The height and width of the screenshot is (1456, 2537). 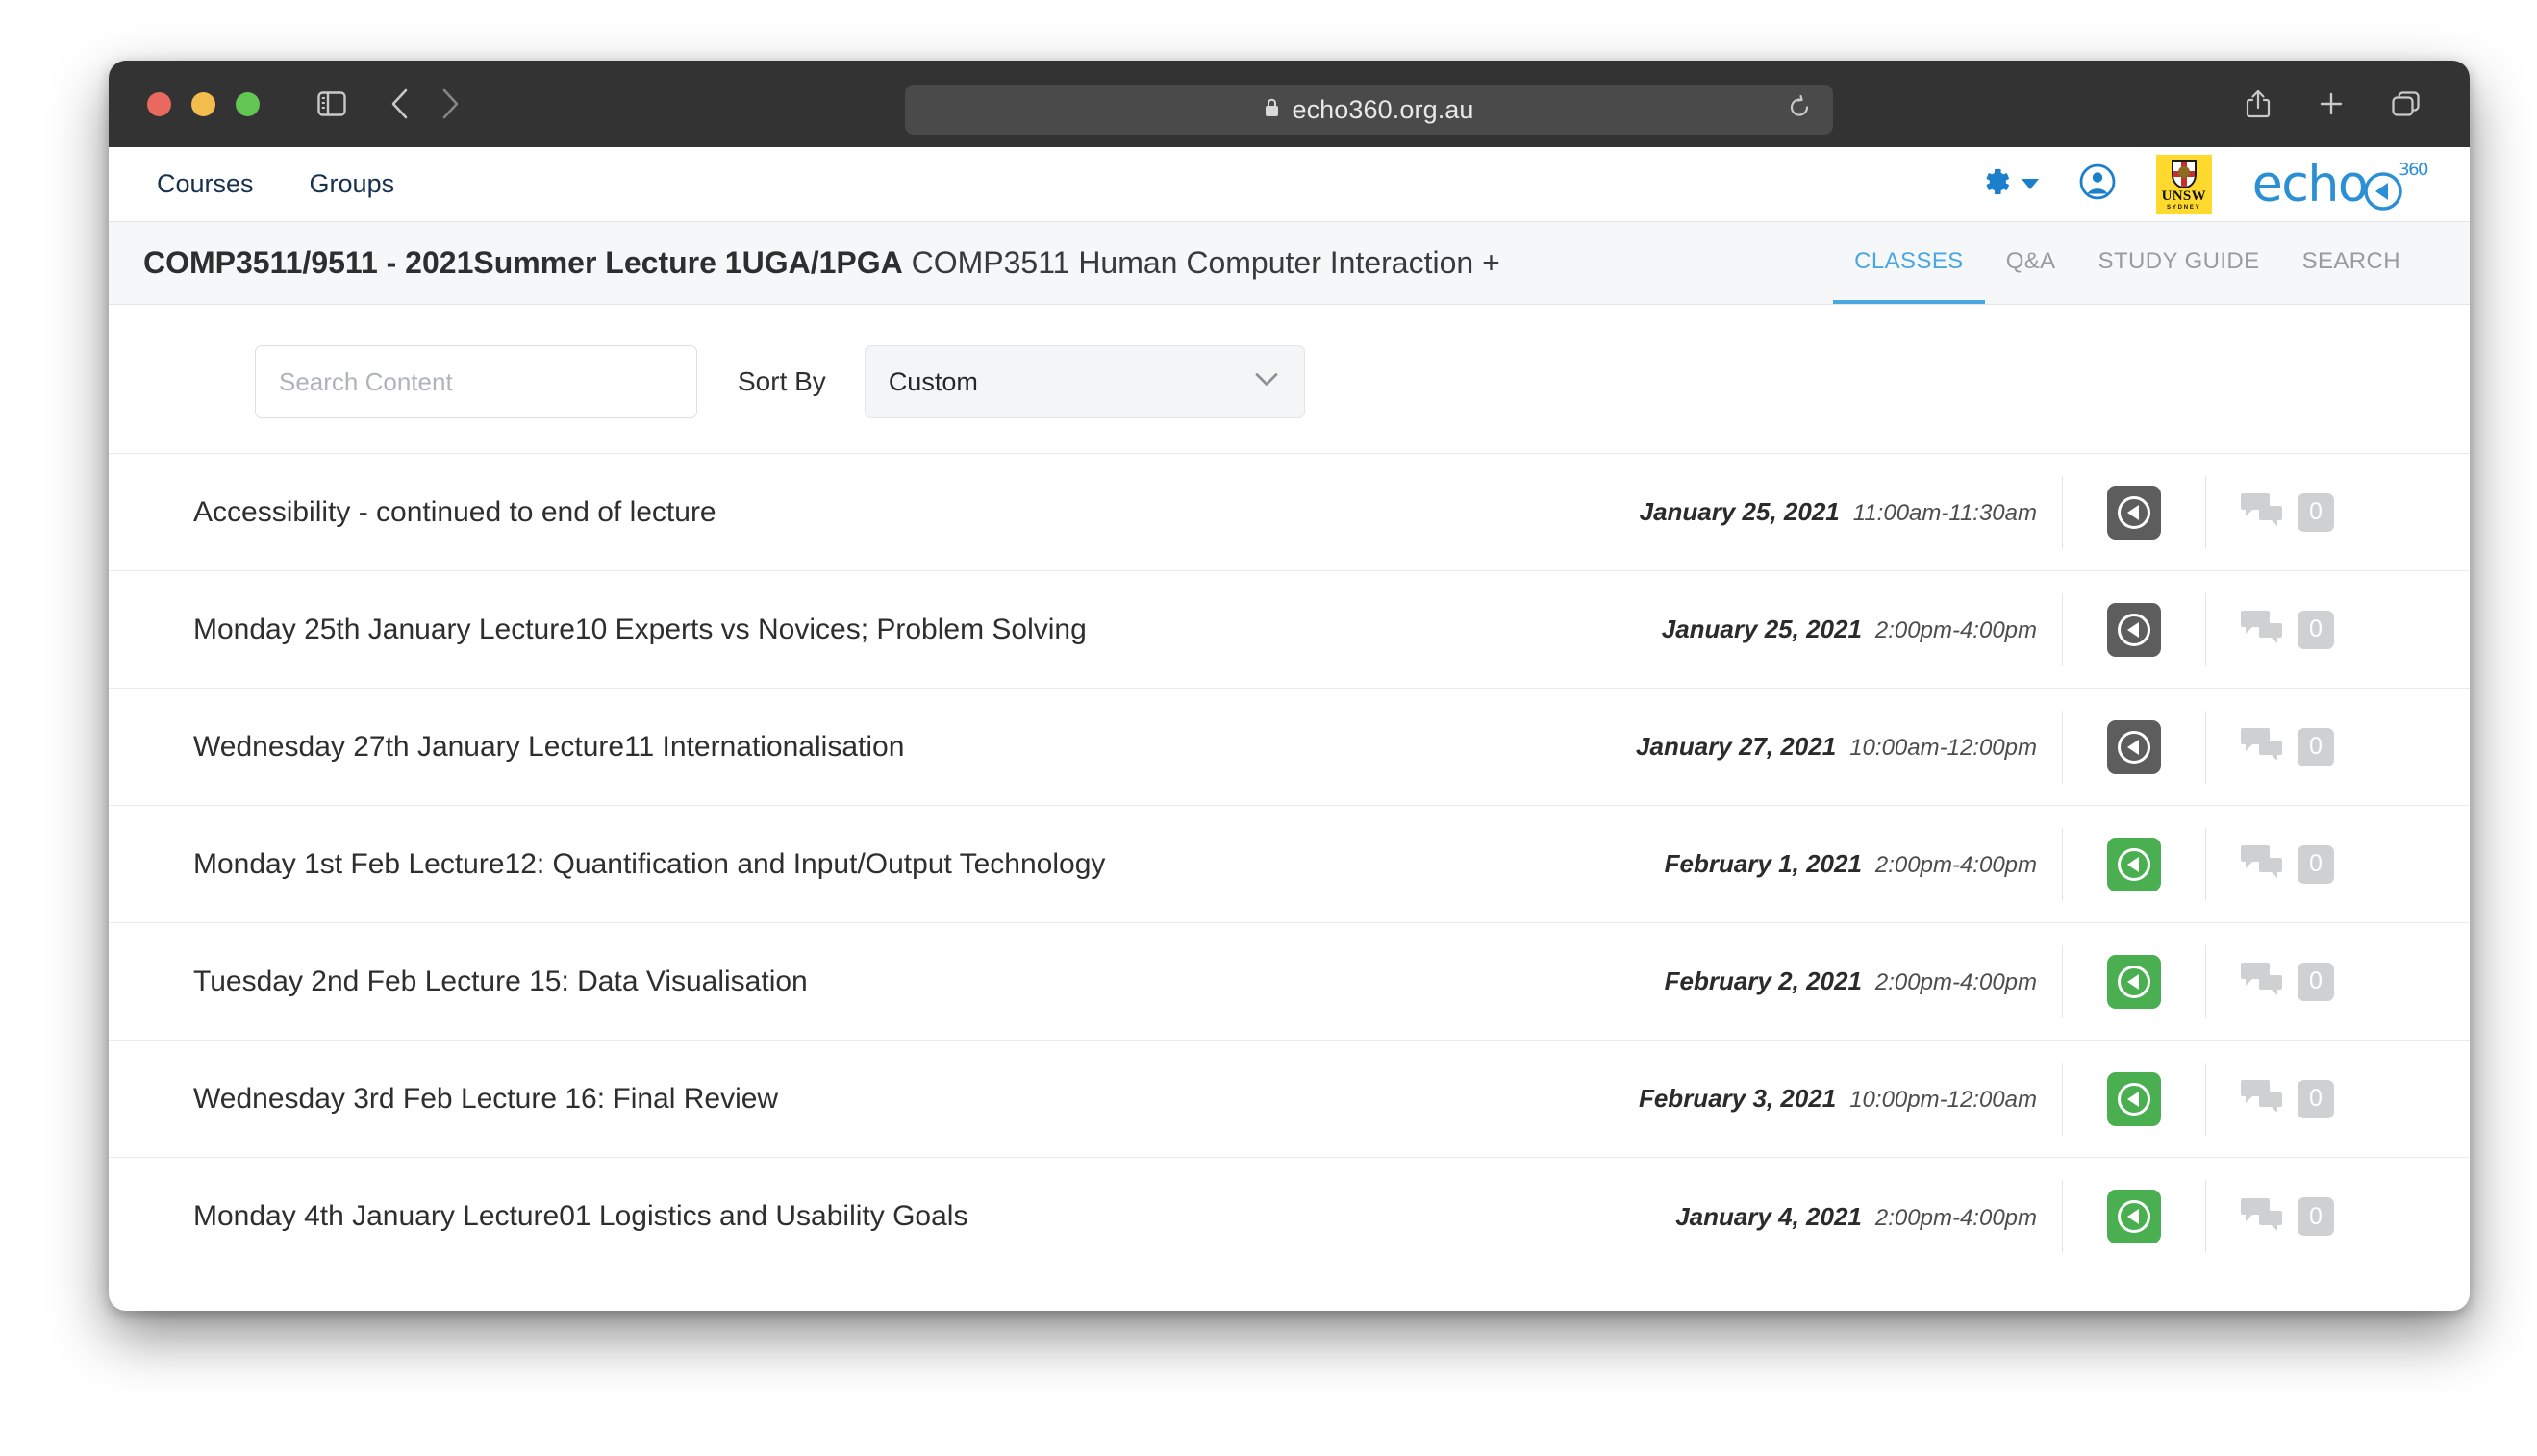 What do you see at coordinates (2184, 175) in the screenshot?
I see `unsw-crest-icon` at bounding box center [2184, 175].